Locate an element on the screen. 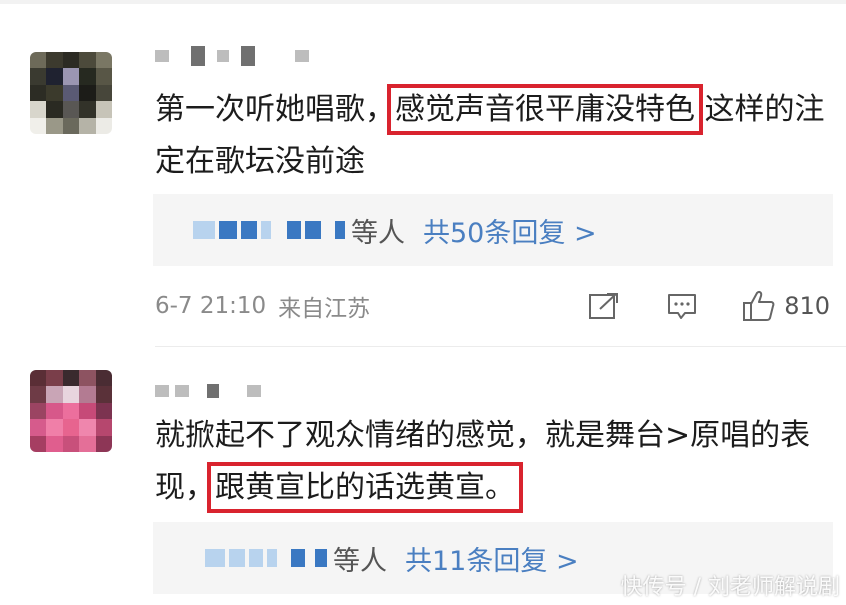 Image resolution: width=846 pixels, height=605 pixels. comment-divider is located at coordinates (500, 346).